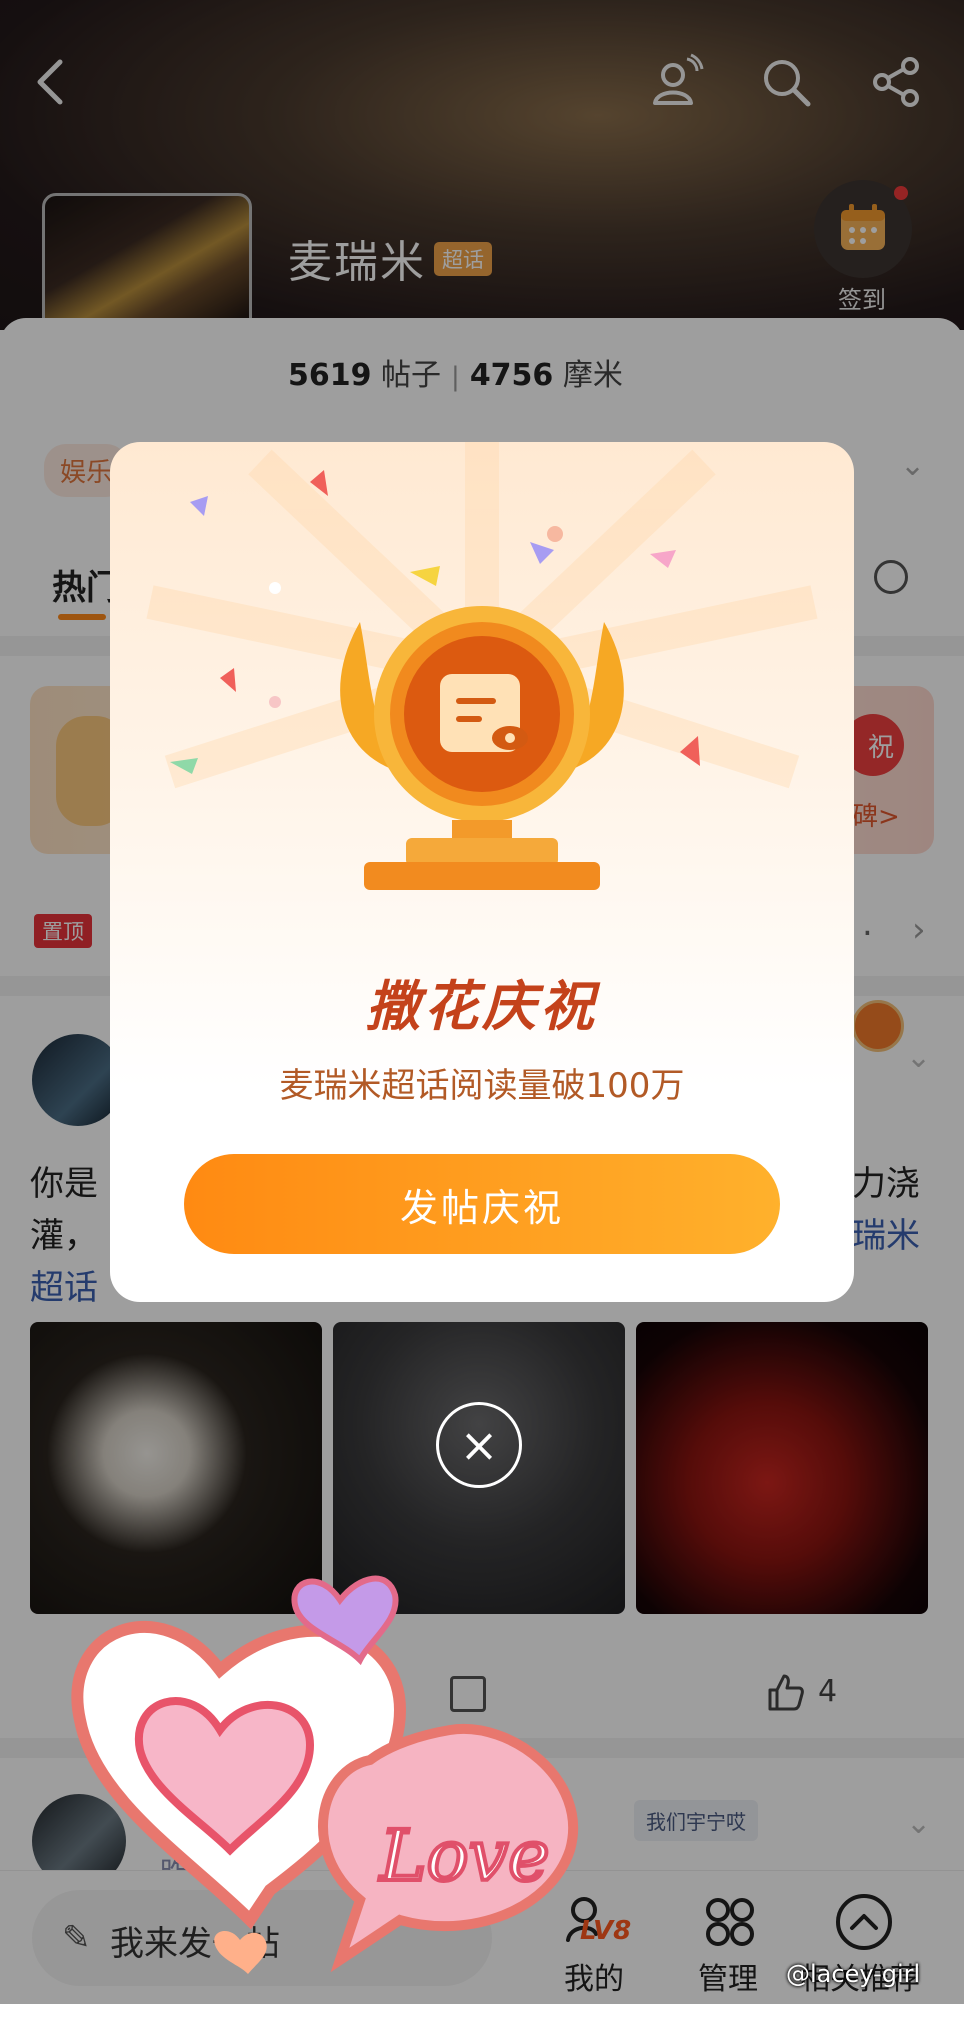 The image size is (964, 2018). What do you see at coordinates (325, 1774) in the screenshot?
I see `love-heart-sticker: Love` at bounding box center [325, 1774].